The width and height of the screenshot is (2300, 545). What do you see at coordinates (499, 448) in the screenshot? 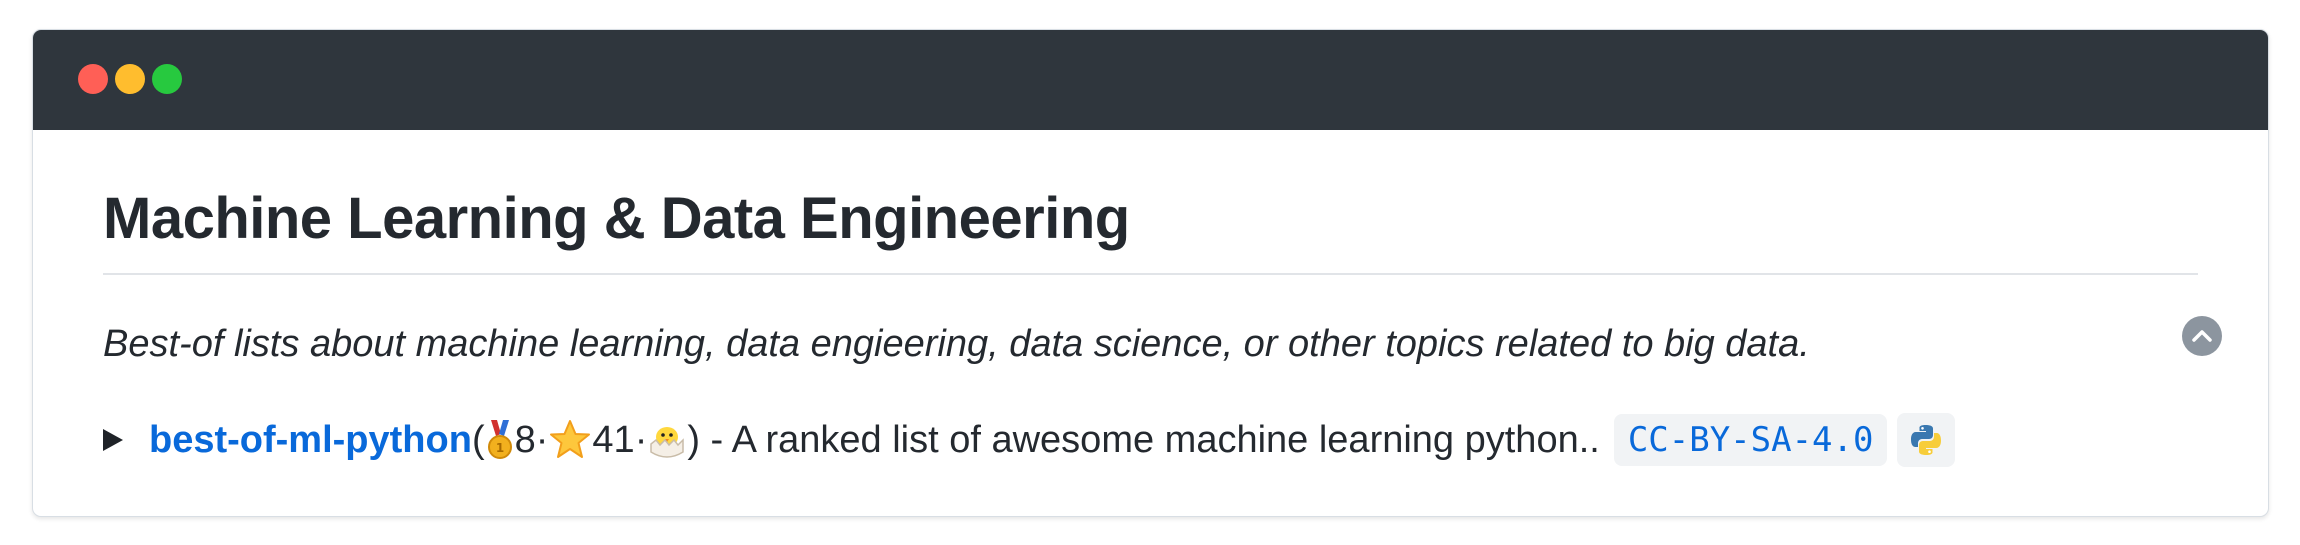
I see `svg-text: 1` at bounding box center [499, 448].